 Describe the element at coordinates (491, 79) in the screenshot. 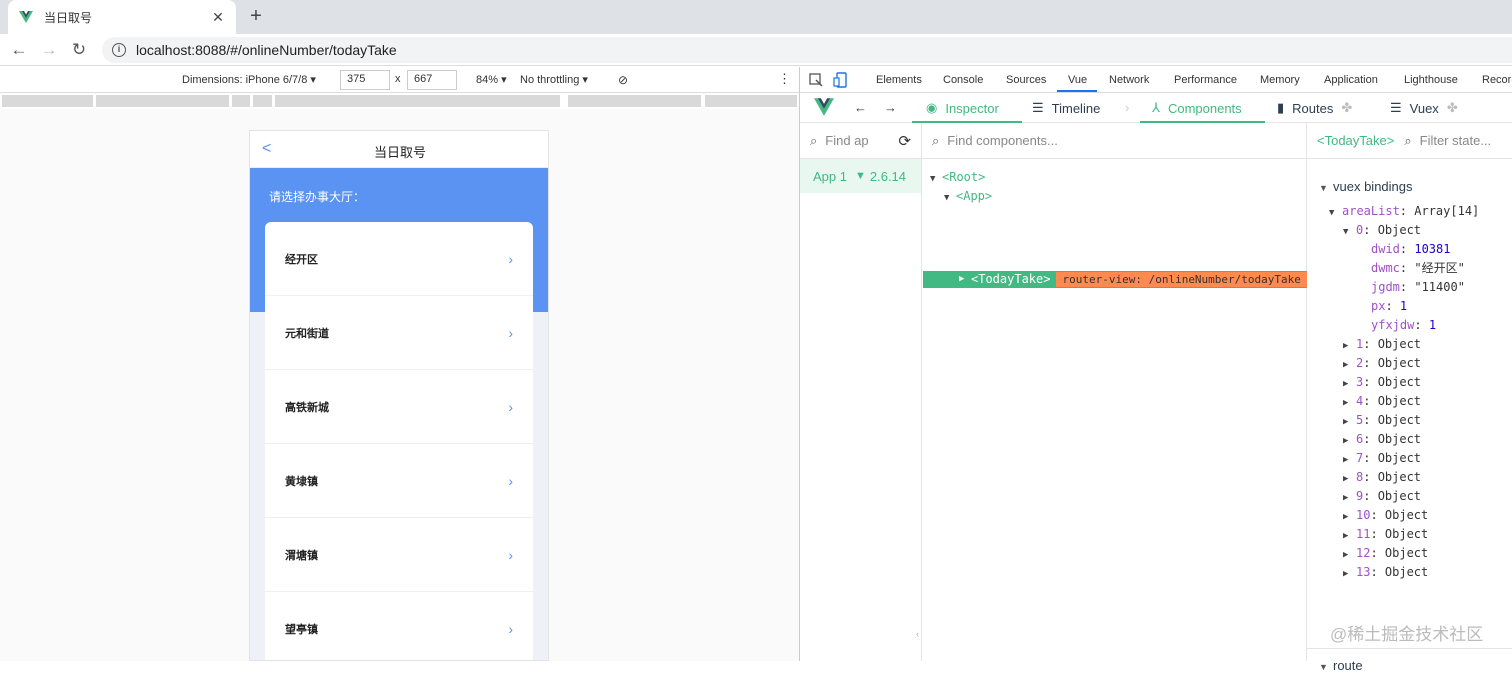

I see `zoom-select: 84% ▾` at that location.